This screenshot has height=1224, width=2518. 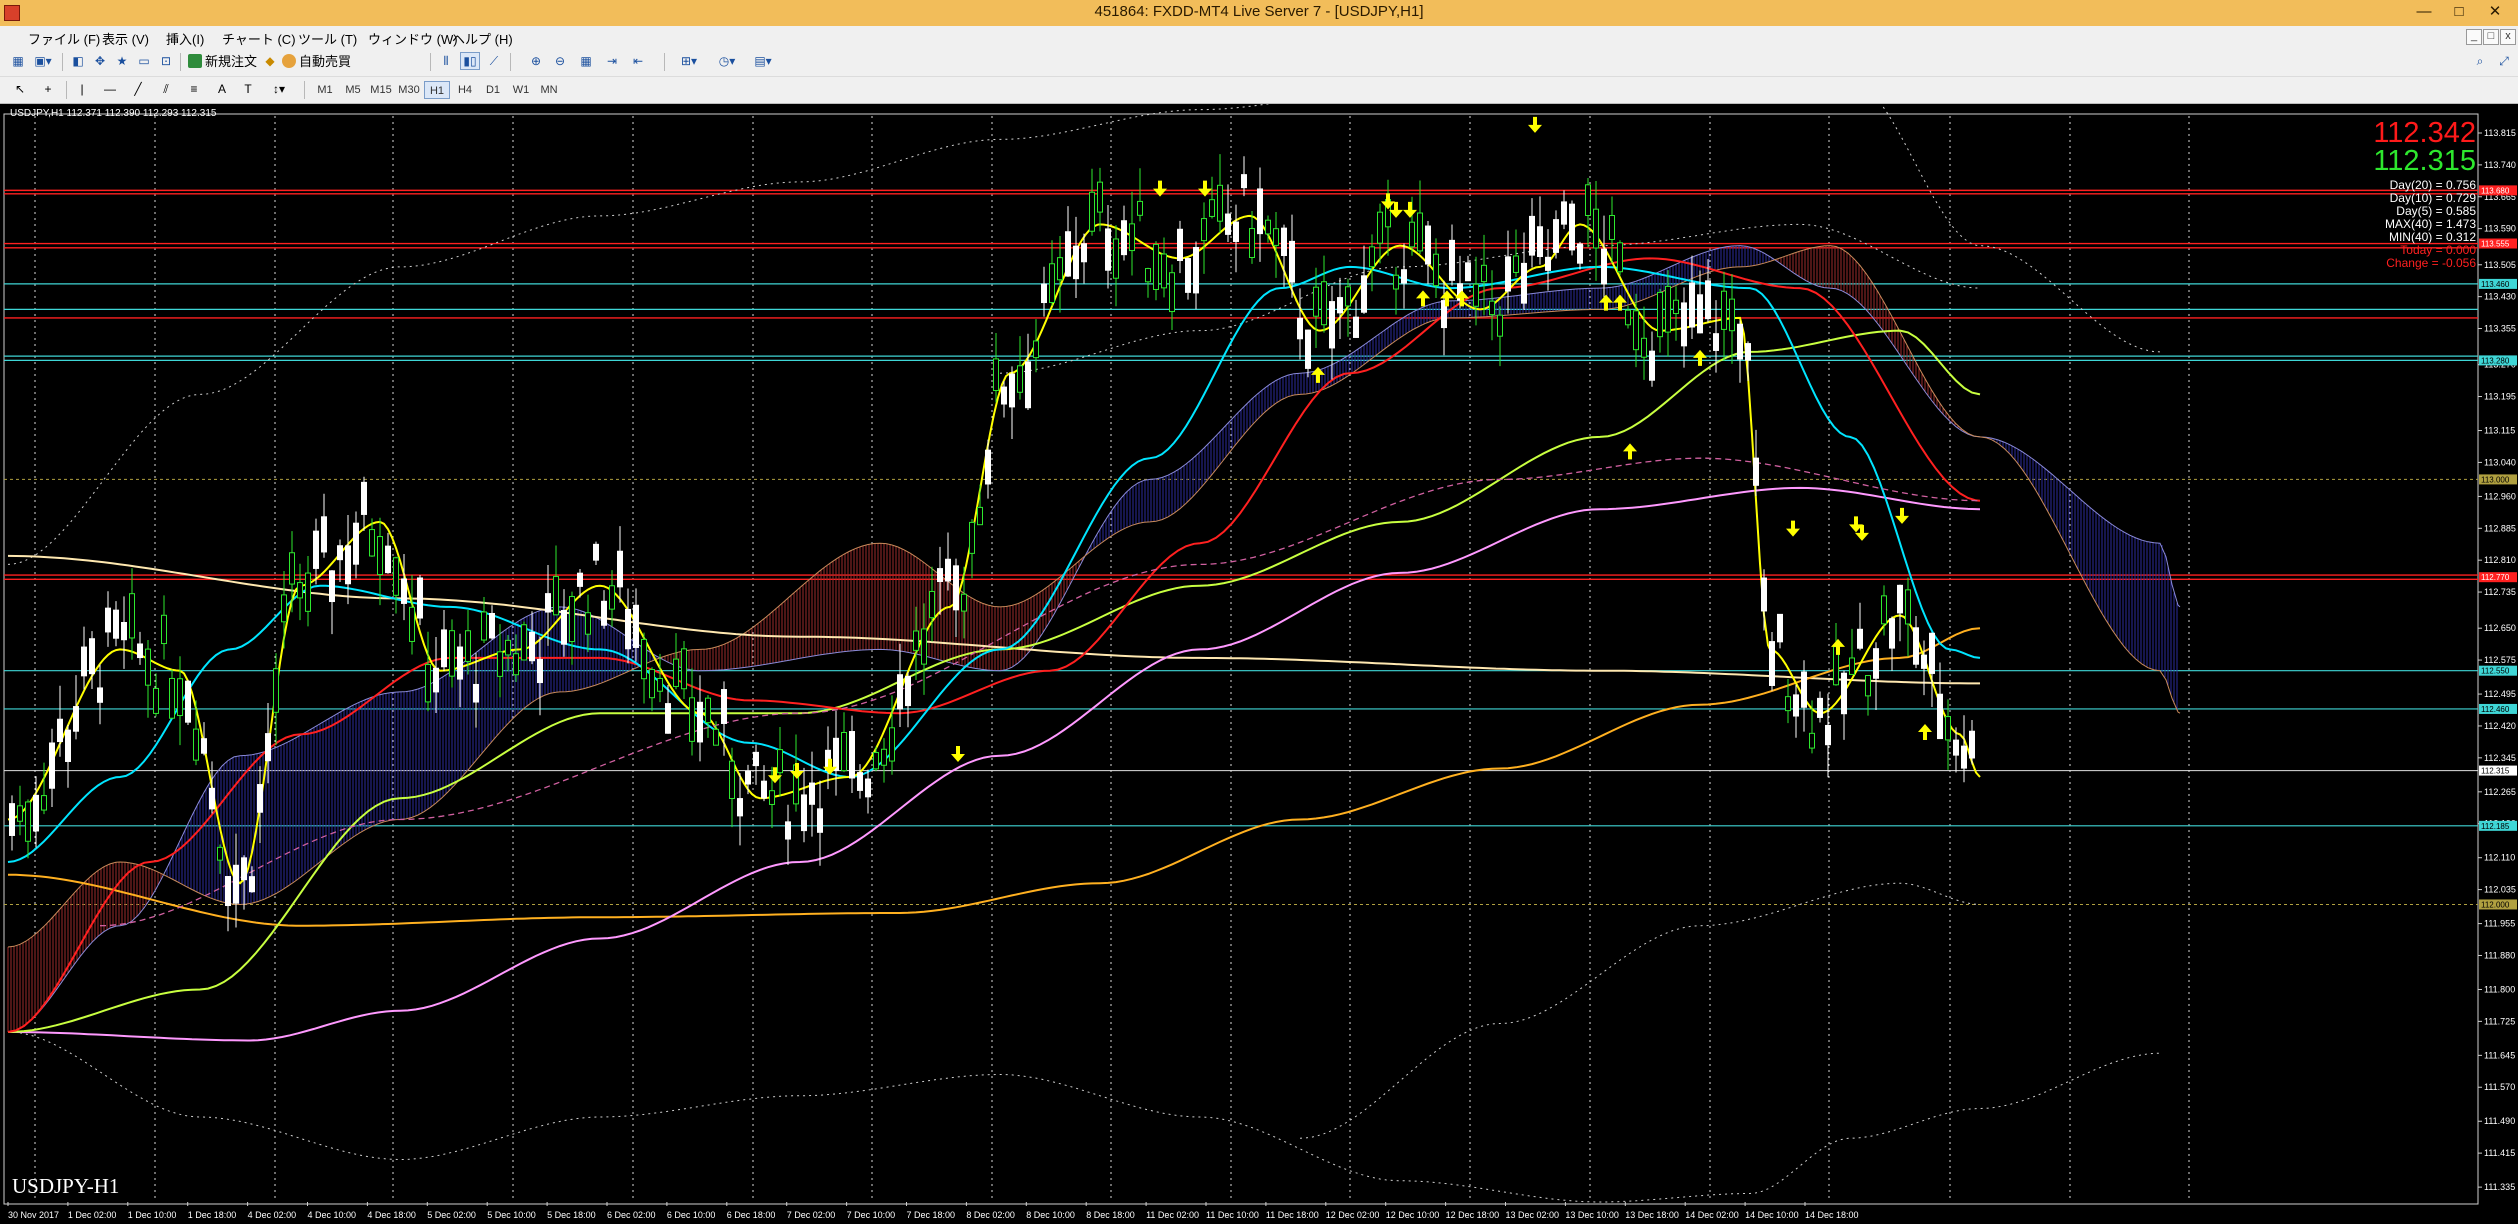 I want to click on text-icon: A, so click(x=222, y=89).